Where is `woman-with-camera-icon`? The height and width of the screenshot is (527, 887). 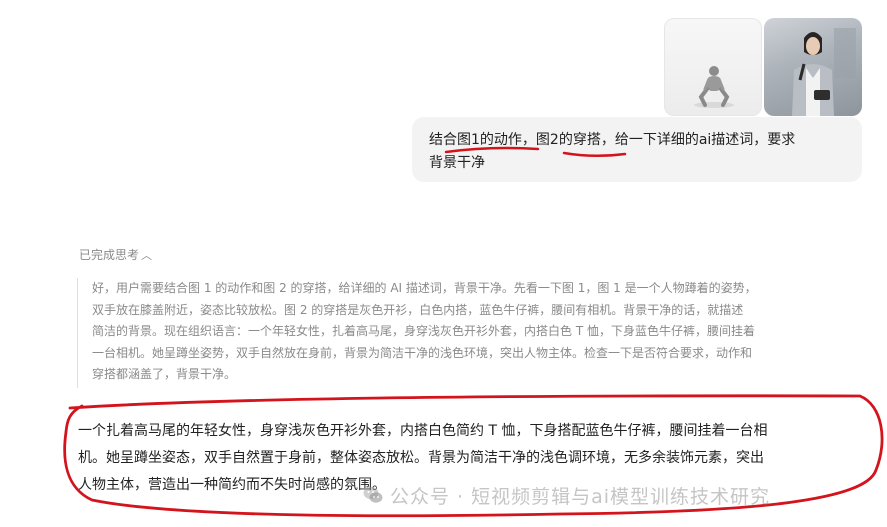 woman-with-camera-icon is located at coordinates (824, 72).